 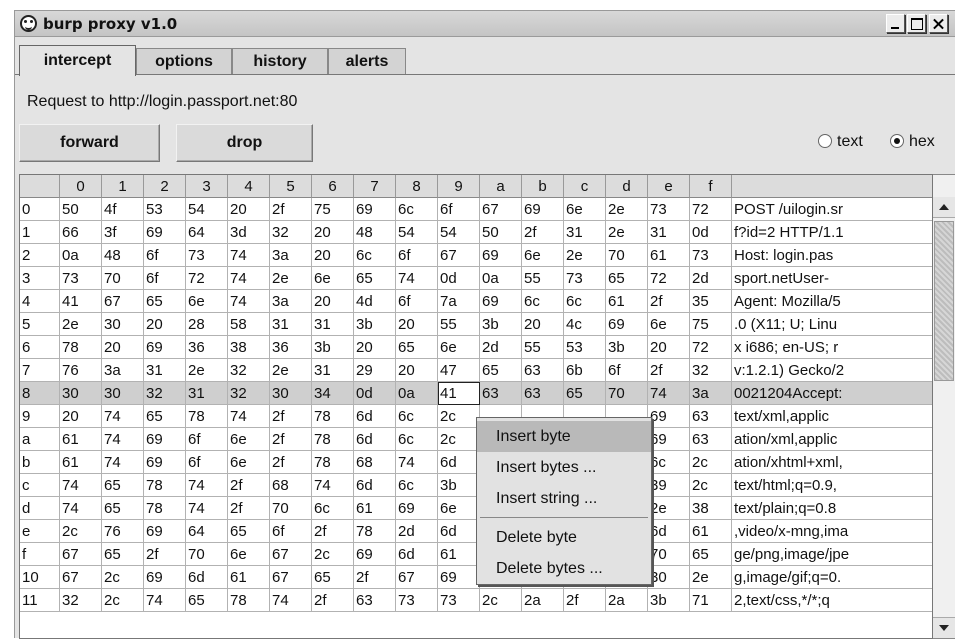 What do you see at coordinates (77, 60) in the screenshot?
I see `tab-intercept: intercept` at bounding box center [77, 60].